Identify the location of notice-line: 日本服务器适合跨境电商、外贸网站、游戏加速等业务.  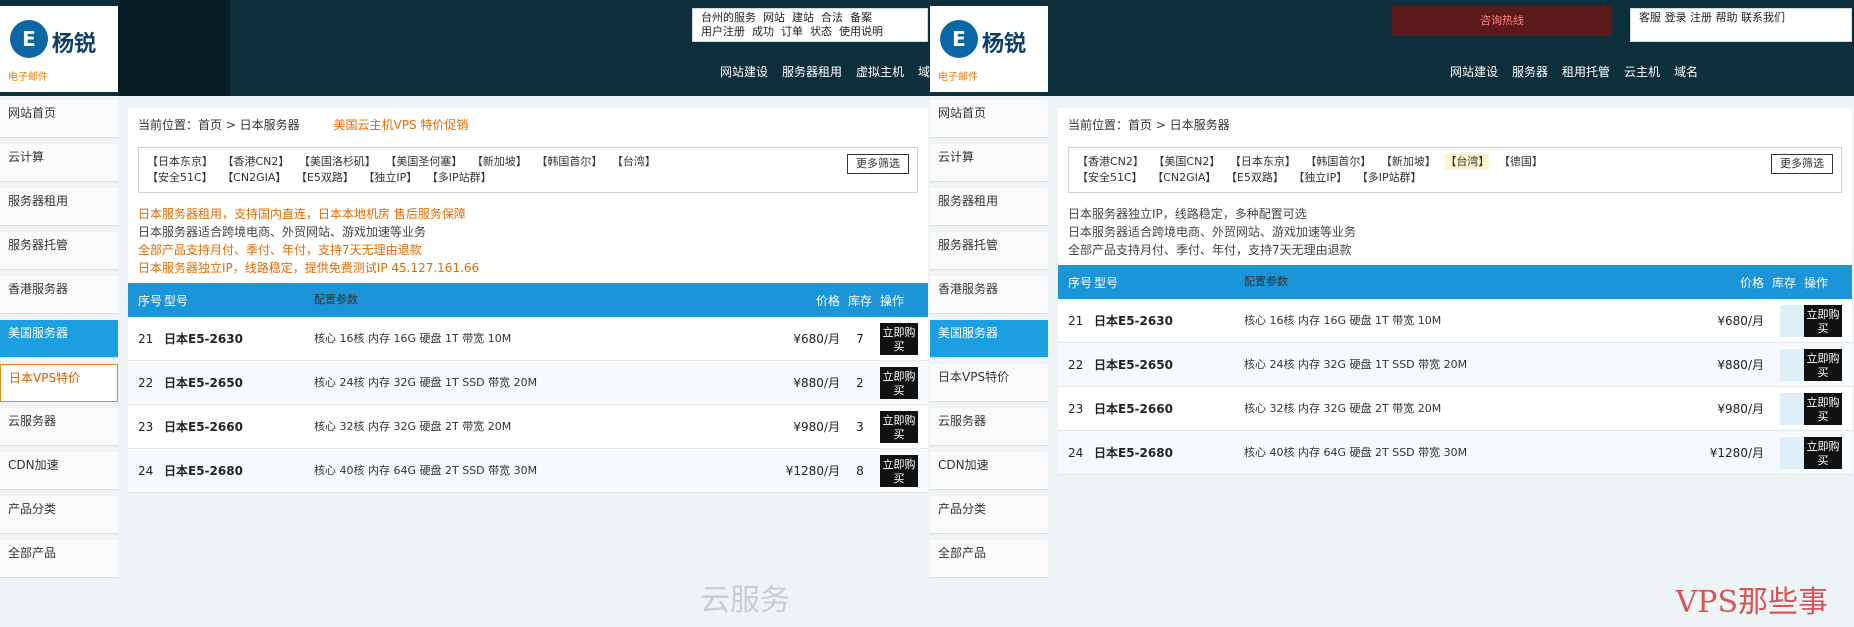
(282, 232).